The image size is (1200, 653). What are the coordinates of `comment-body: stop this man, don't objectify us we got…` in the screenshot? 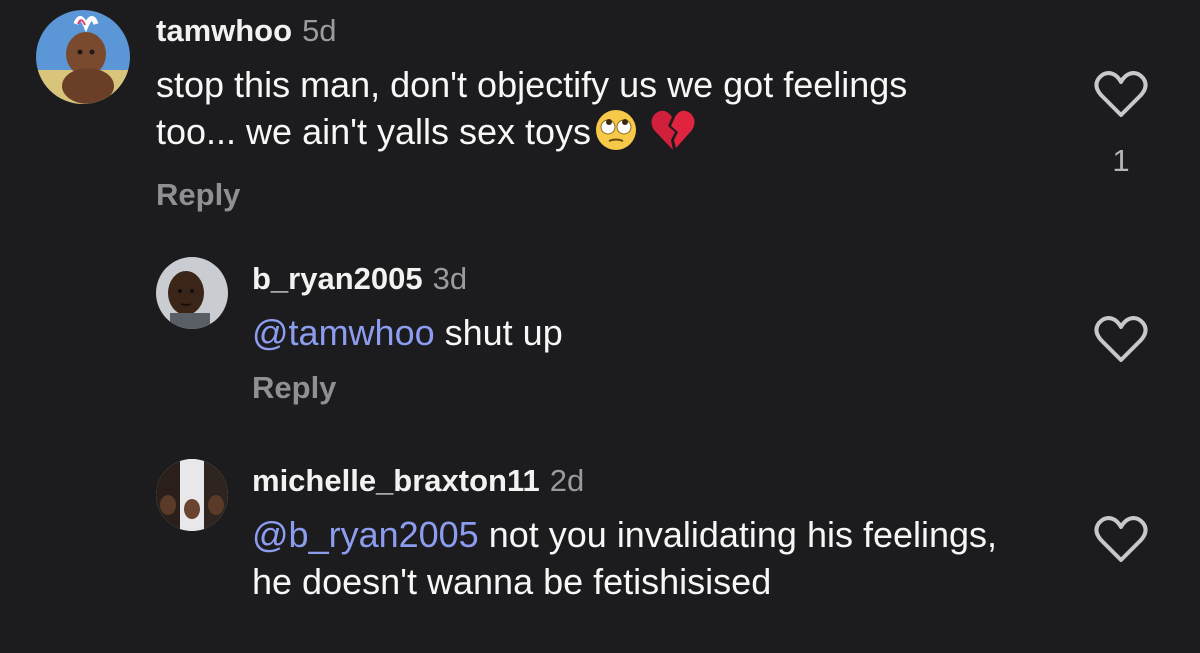 It's located at (532, 108).